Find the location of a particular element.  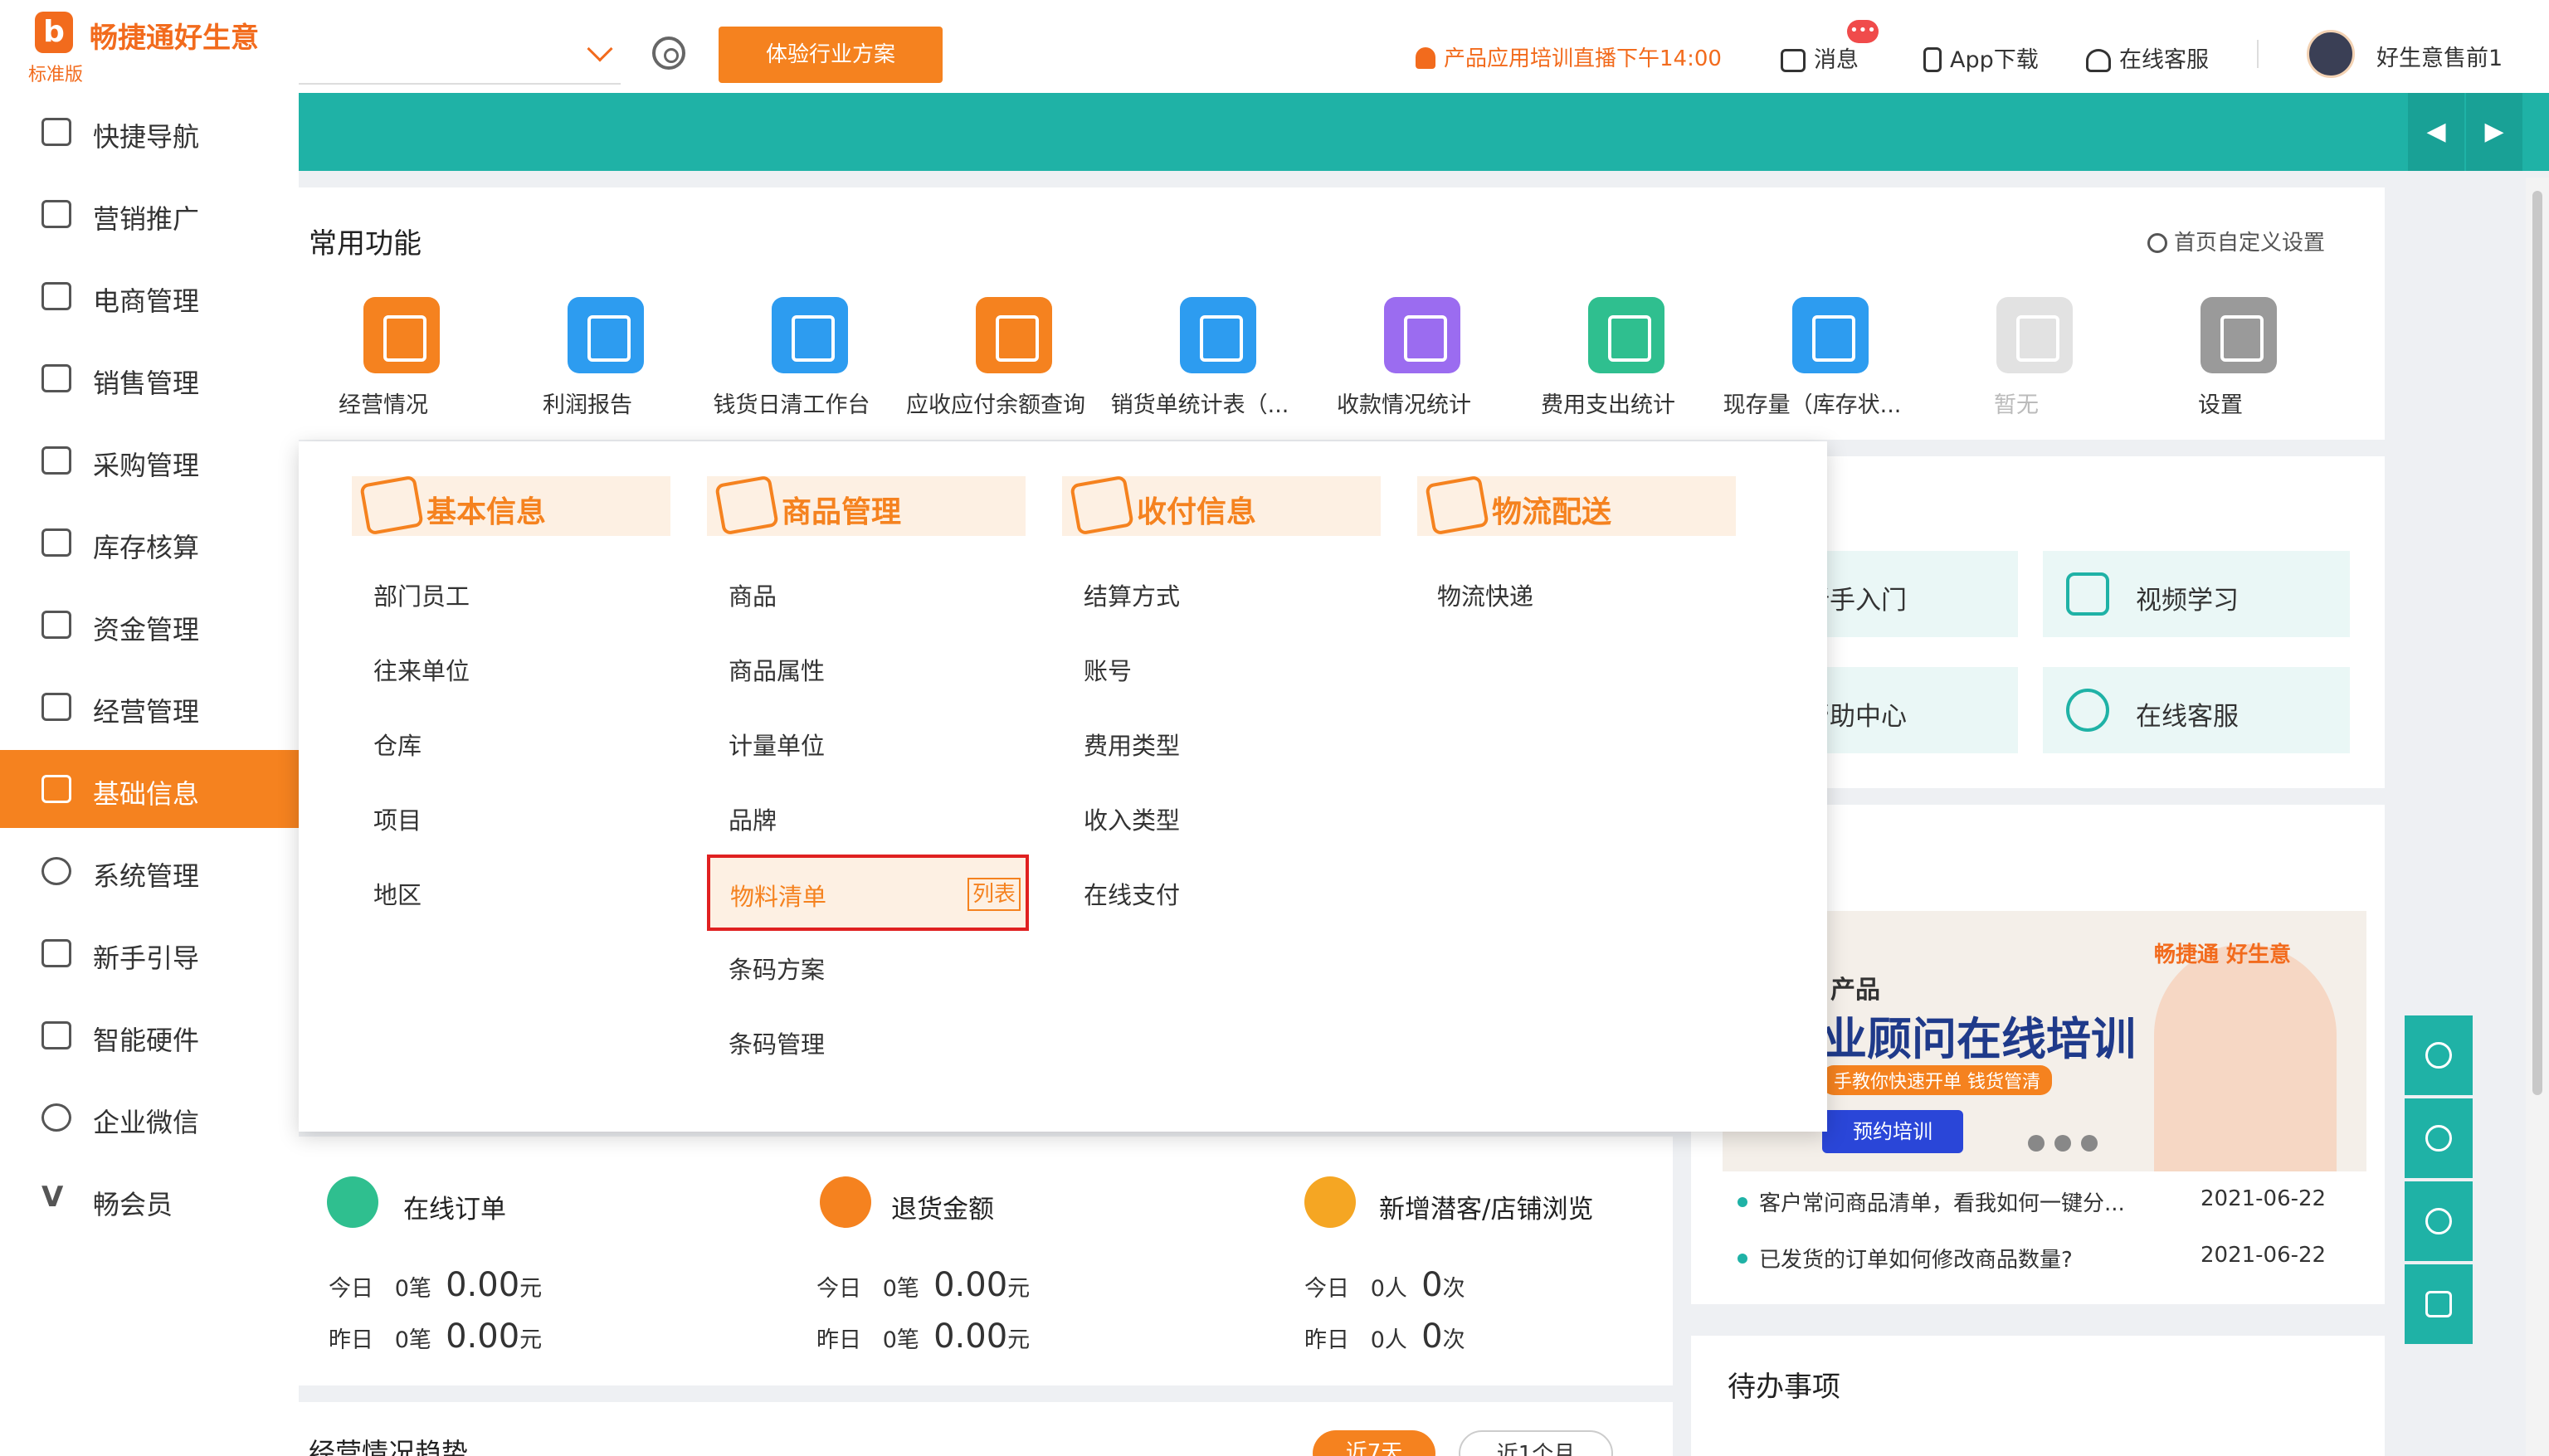

menu-item: 收入类型 is located at coordinates (1132, 818).